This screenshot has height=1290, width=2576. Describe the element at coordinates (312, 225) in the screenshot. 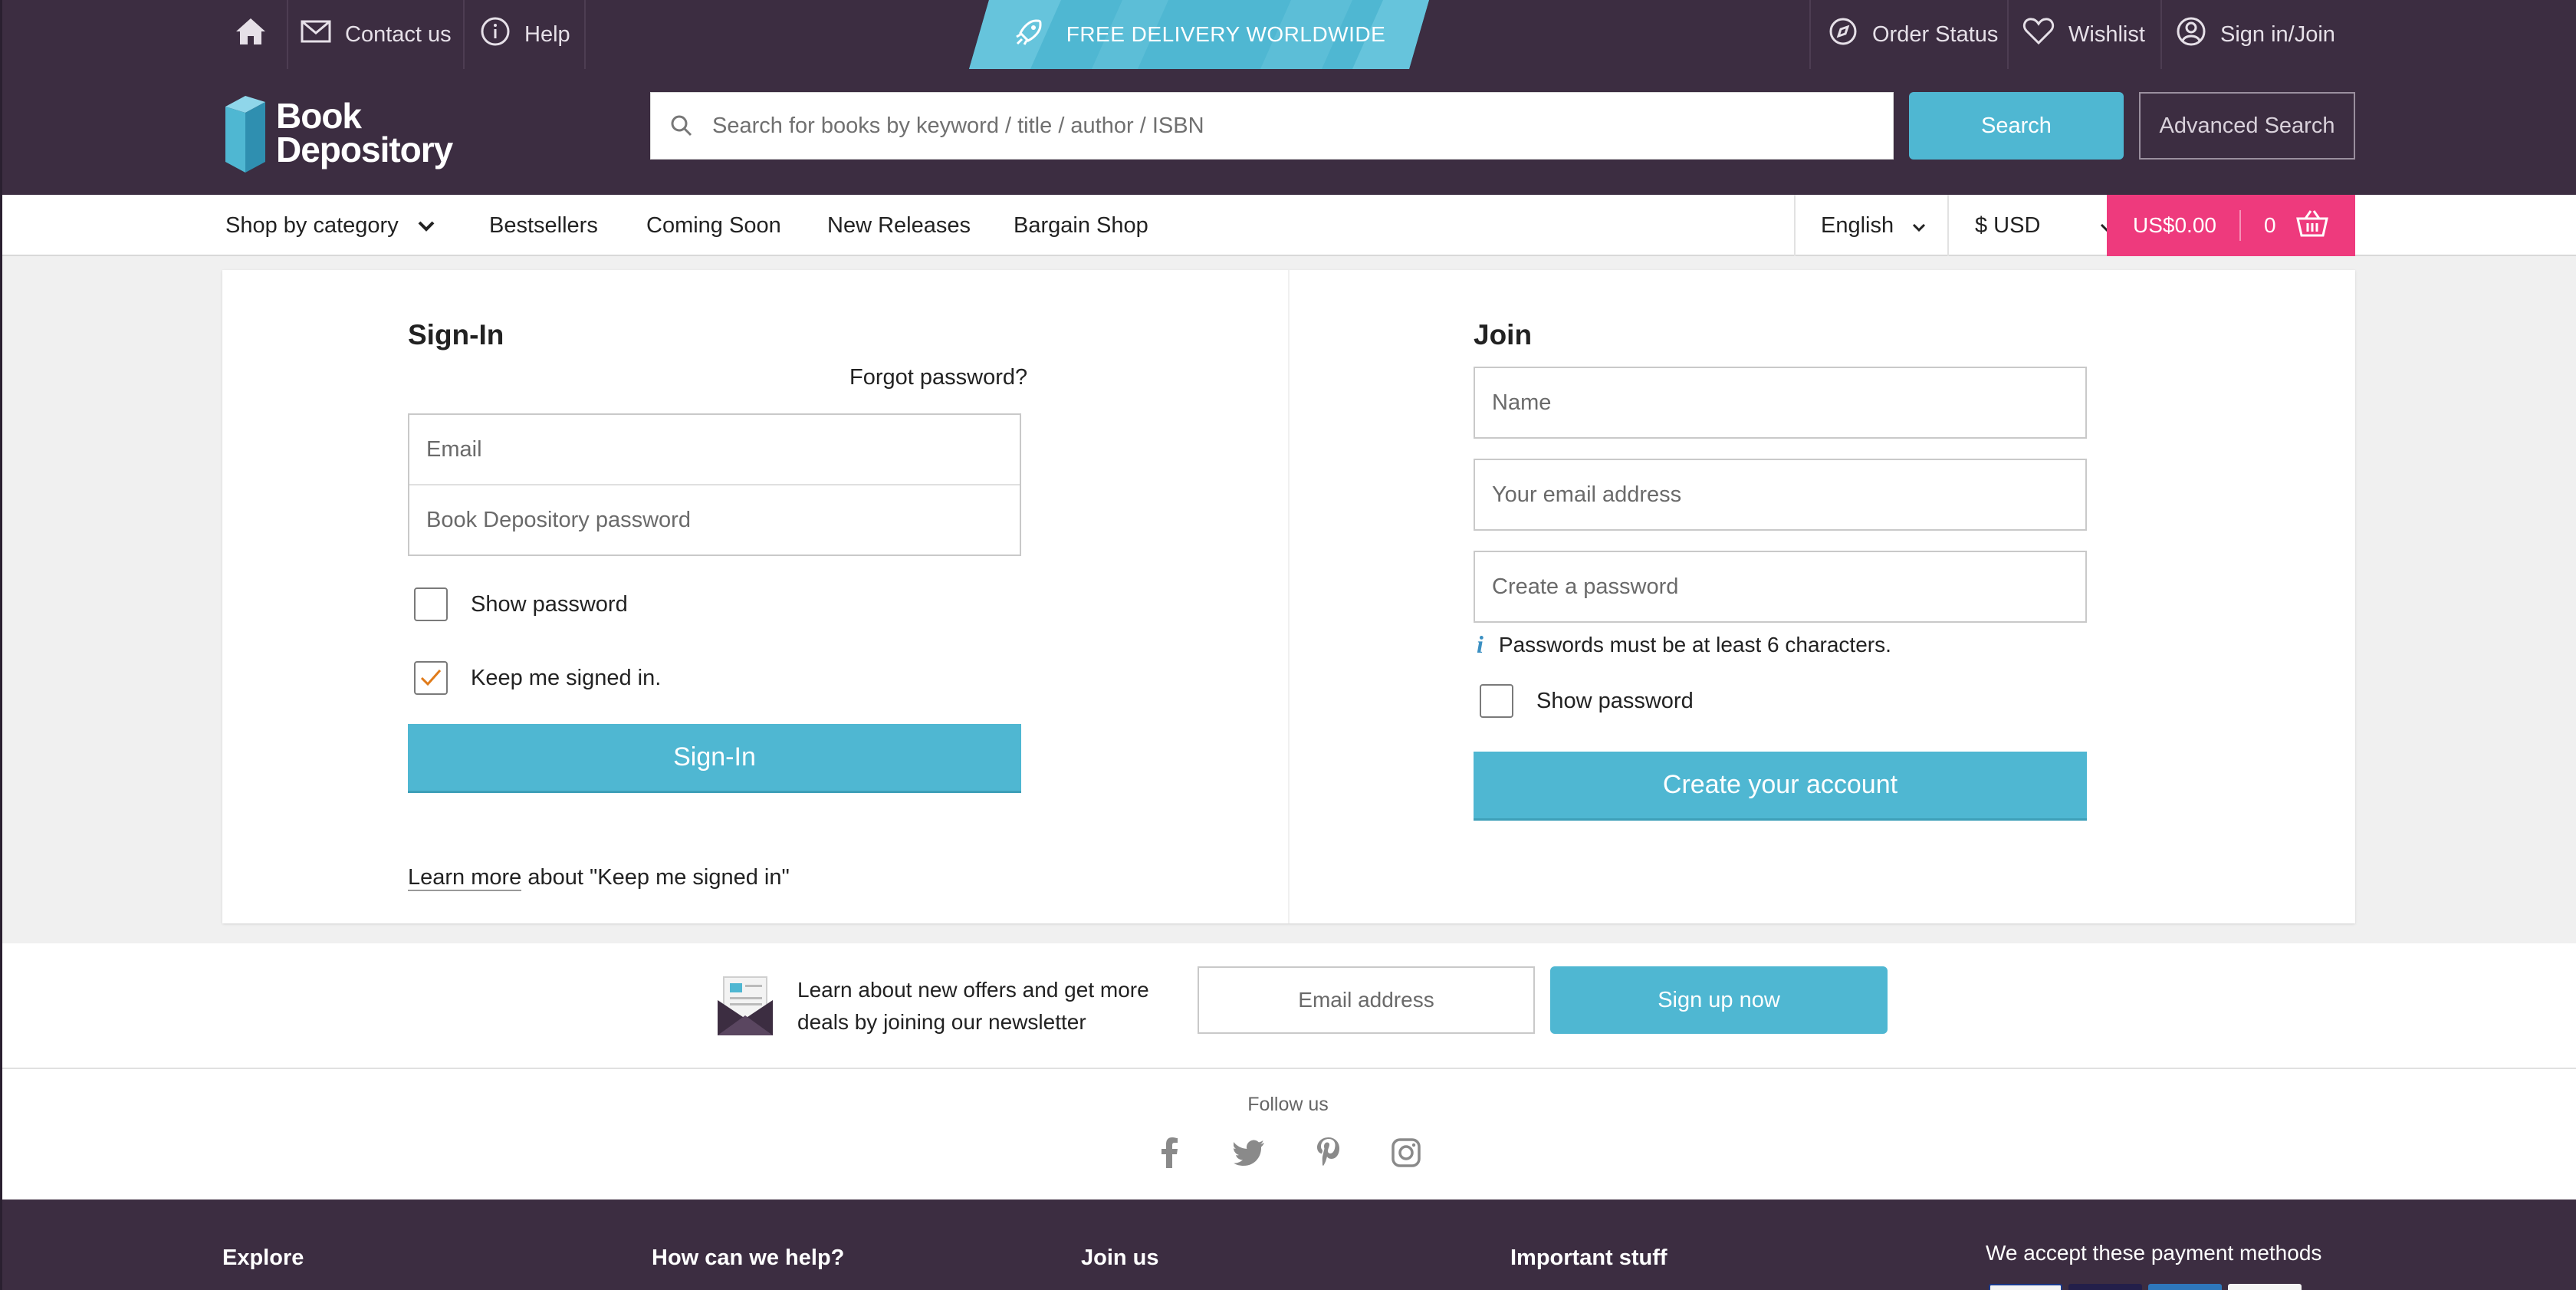

I see `shop-by-category-label: Shop by category` at that location.